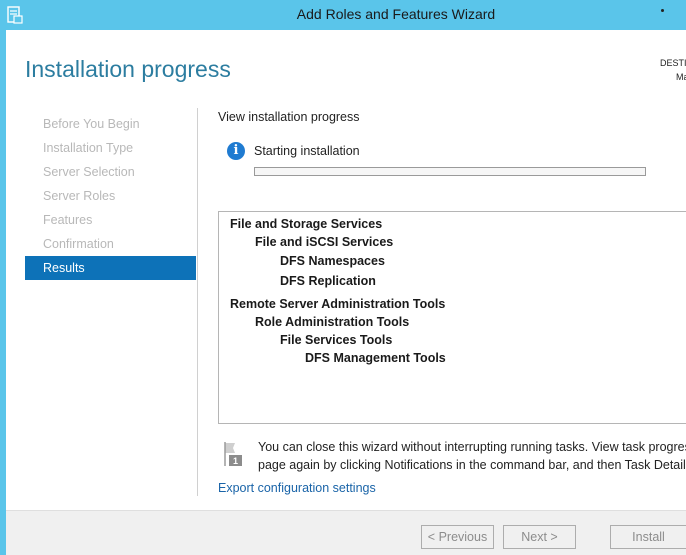 This screenshot has height=555, width=686. Describe the element at coordinates (324, 242) in the screenshot. I see `feature-item-file-iscsi-services: File and iSCSI Services` at that location.